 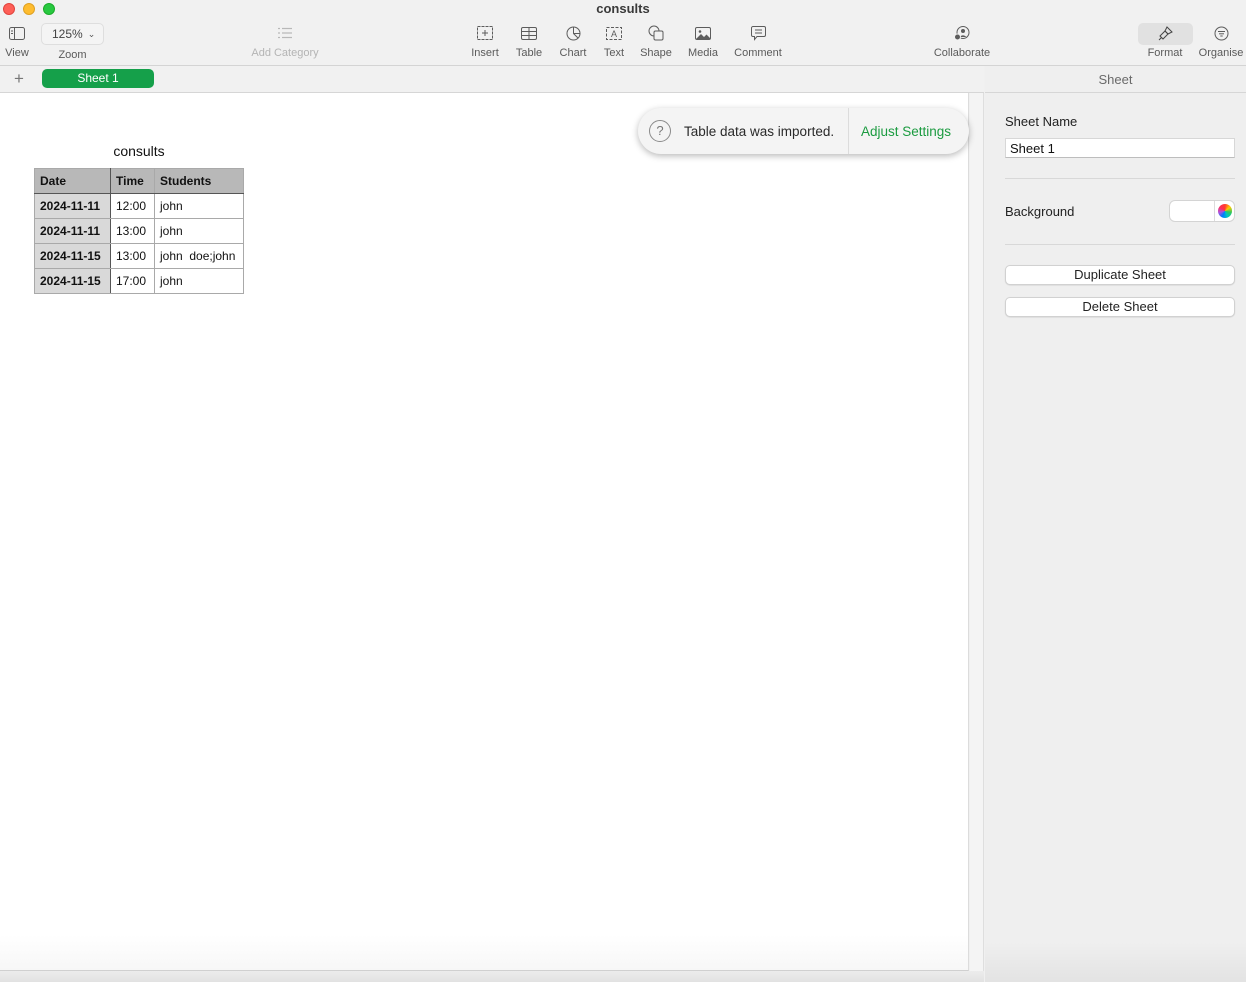 What do you see at coordinates (623, 8) in the screenshot?
I see `window-title: consults` at bounding box center [623, 8].